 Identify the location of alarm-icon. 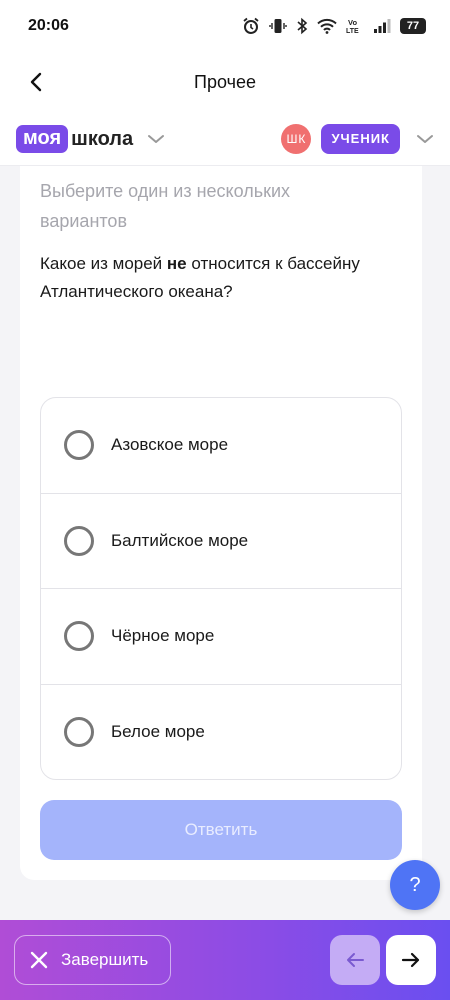
(251, 25).